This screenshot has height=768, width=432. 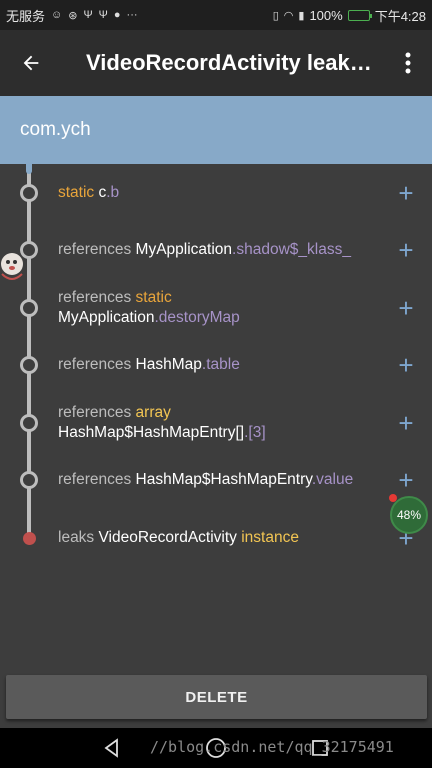 I want to click on package-name: com.ych, so click(x=55, y=129).